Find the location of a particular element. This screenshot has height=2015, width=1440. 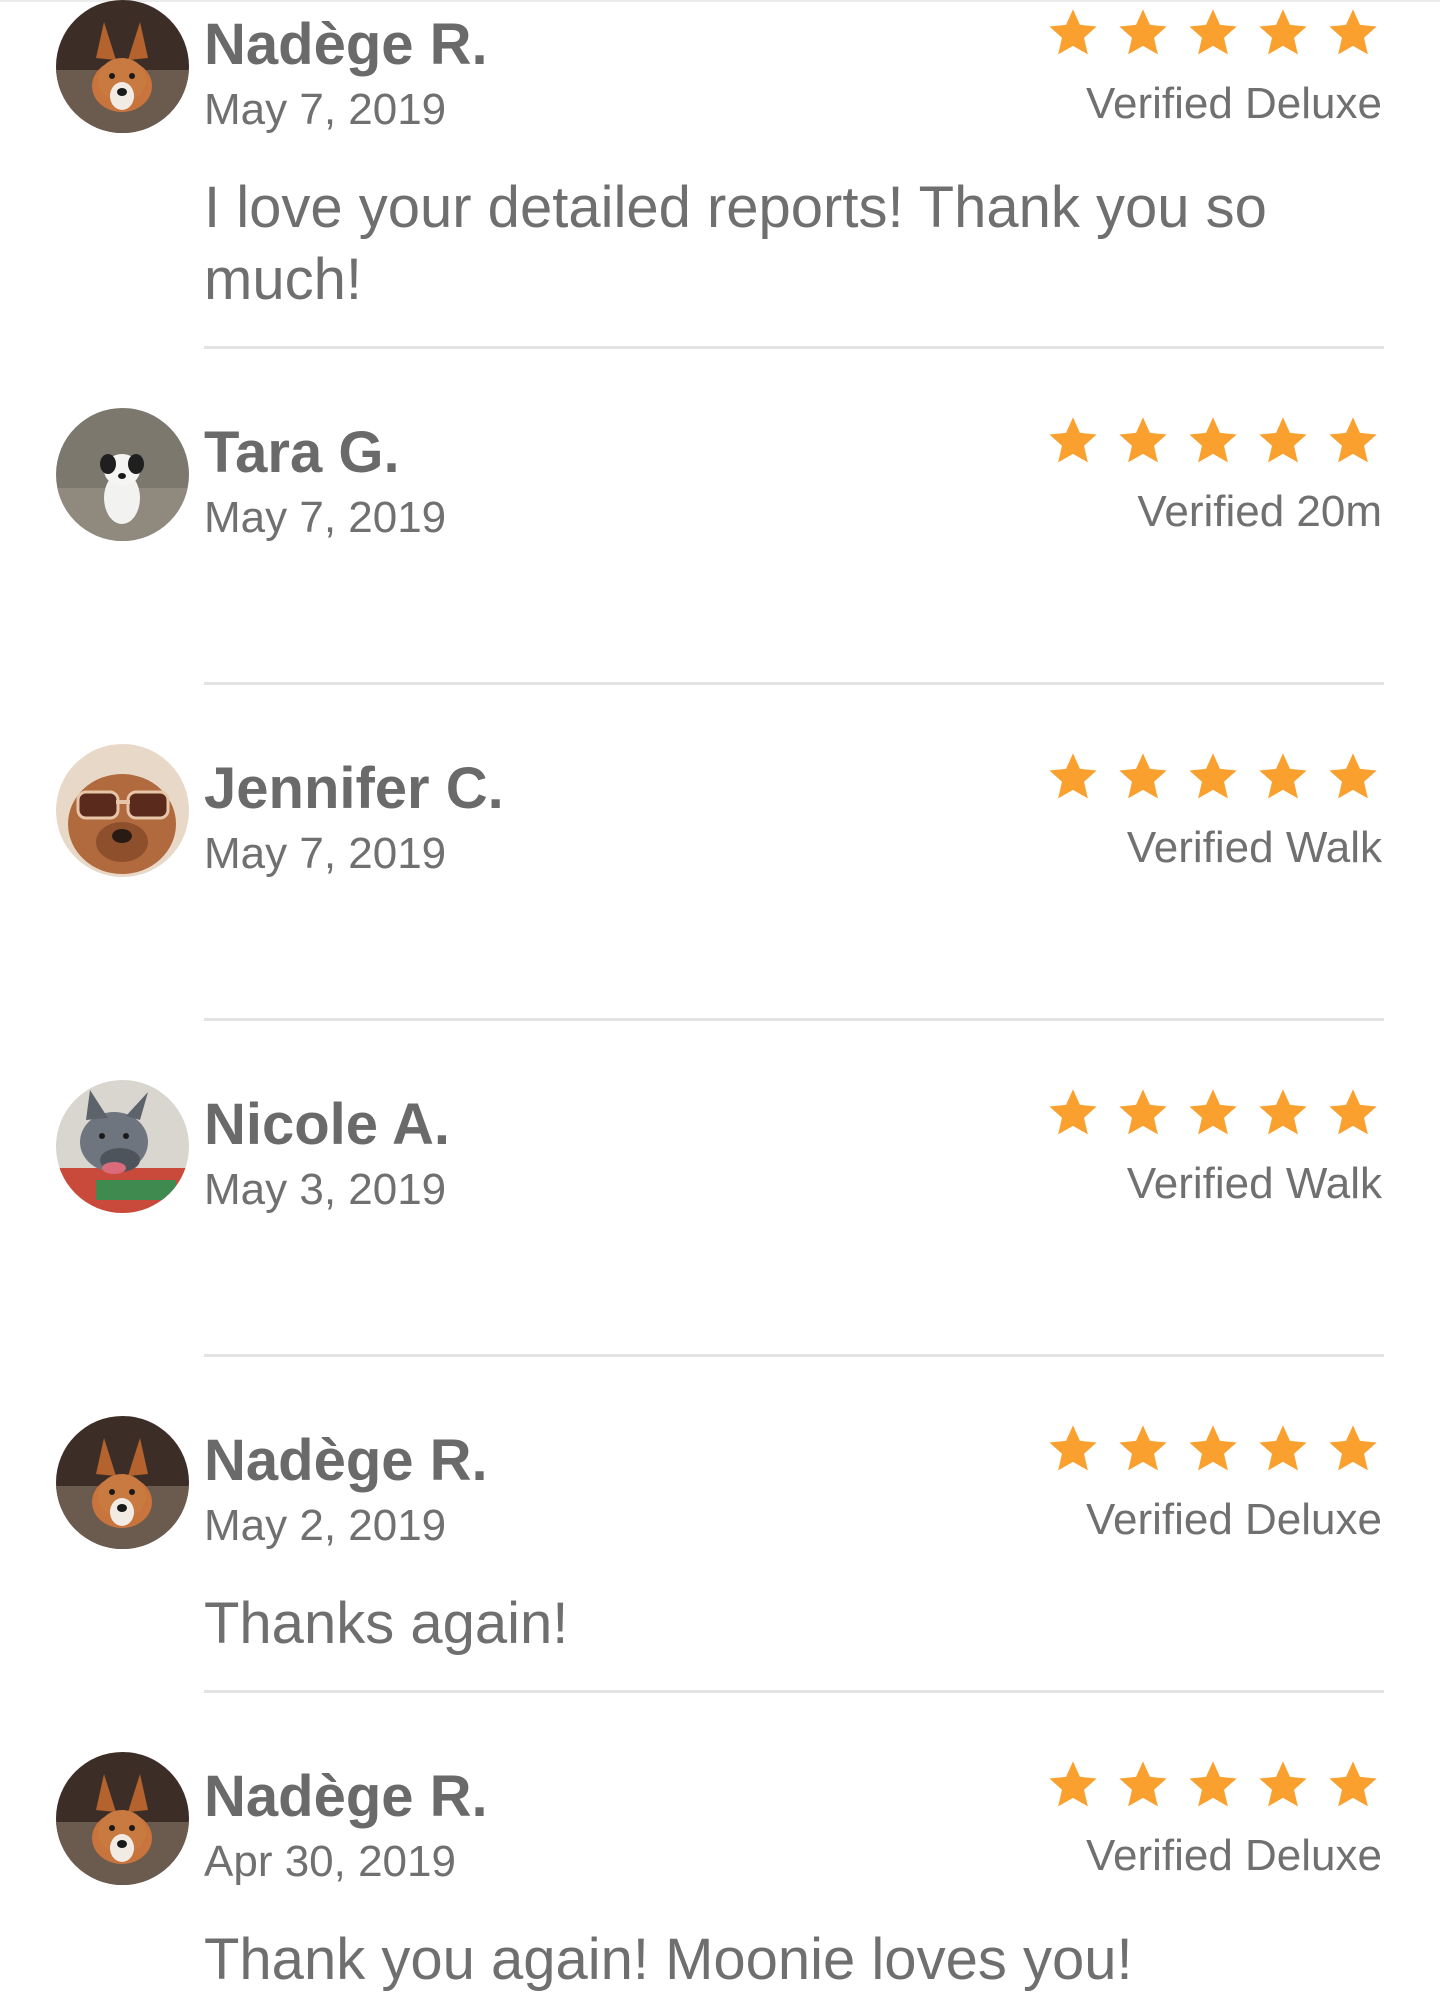

review-date: May 3, 2019 is located at coordinates (325, 1189).